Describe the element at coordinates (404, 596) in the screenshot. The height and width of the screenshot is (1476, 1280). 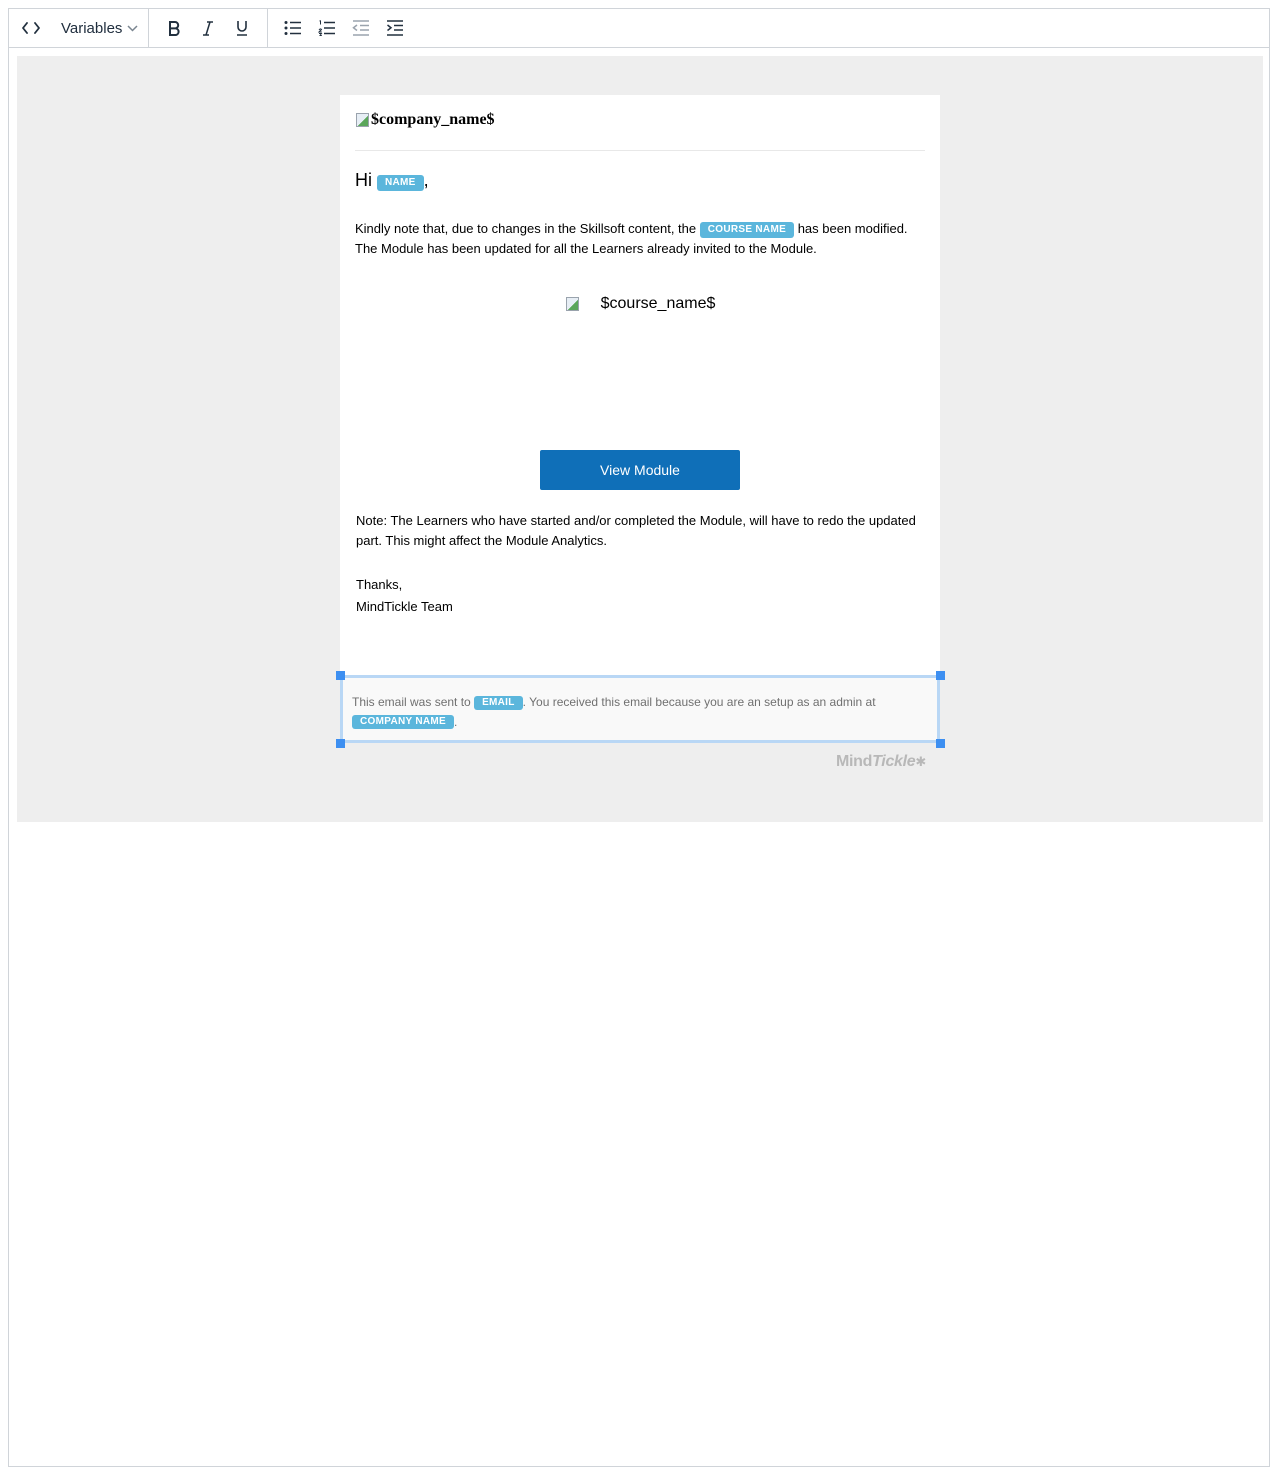
I see `sign-off: Thanks, MindTickle Team` at that location.